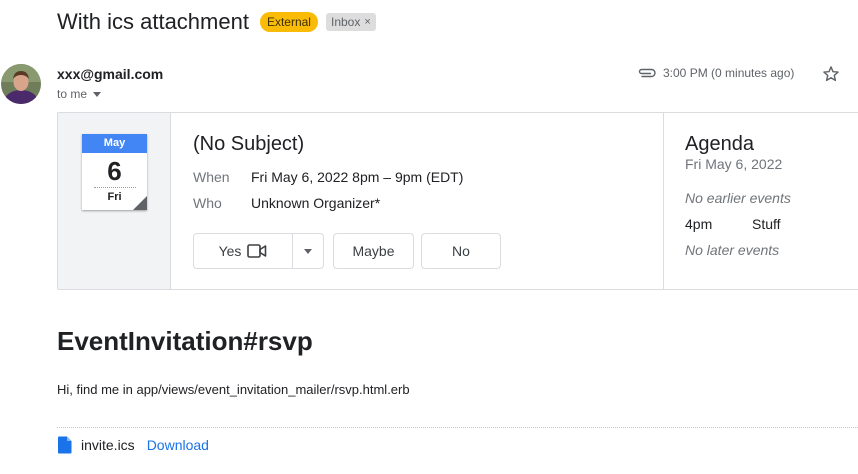  I want to click on subject-row: With ics attachment External Inbox ×, so click(216, 22).